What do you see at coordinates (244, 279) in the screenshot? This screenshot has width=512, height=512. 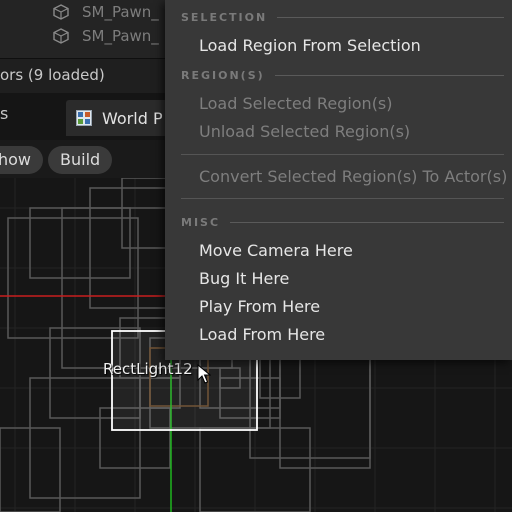 I see `menu-item-bug-it-here: Bug It Here` at bounding box center [244, 279].